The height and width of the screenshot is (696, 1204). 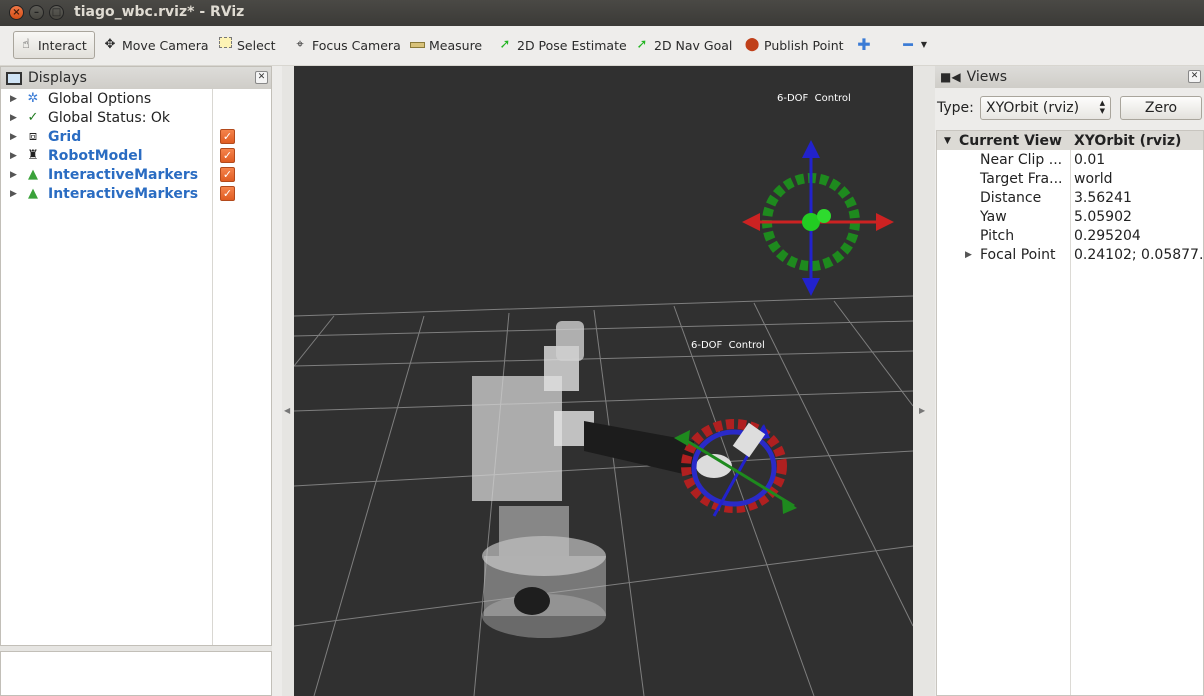 What do you see at coordinates (735, 468) in the screenshot?
I see `marker-gripper` at bounding box center [735, 468].